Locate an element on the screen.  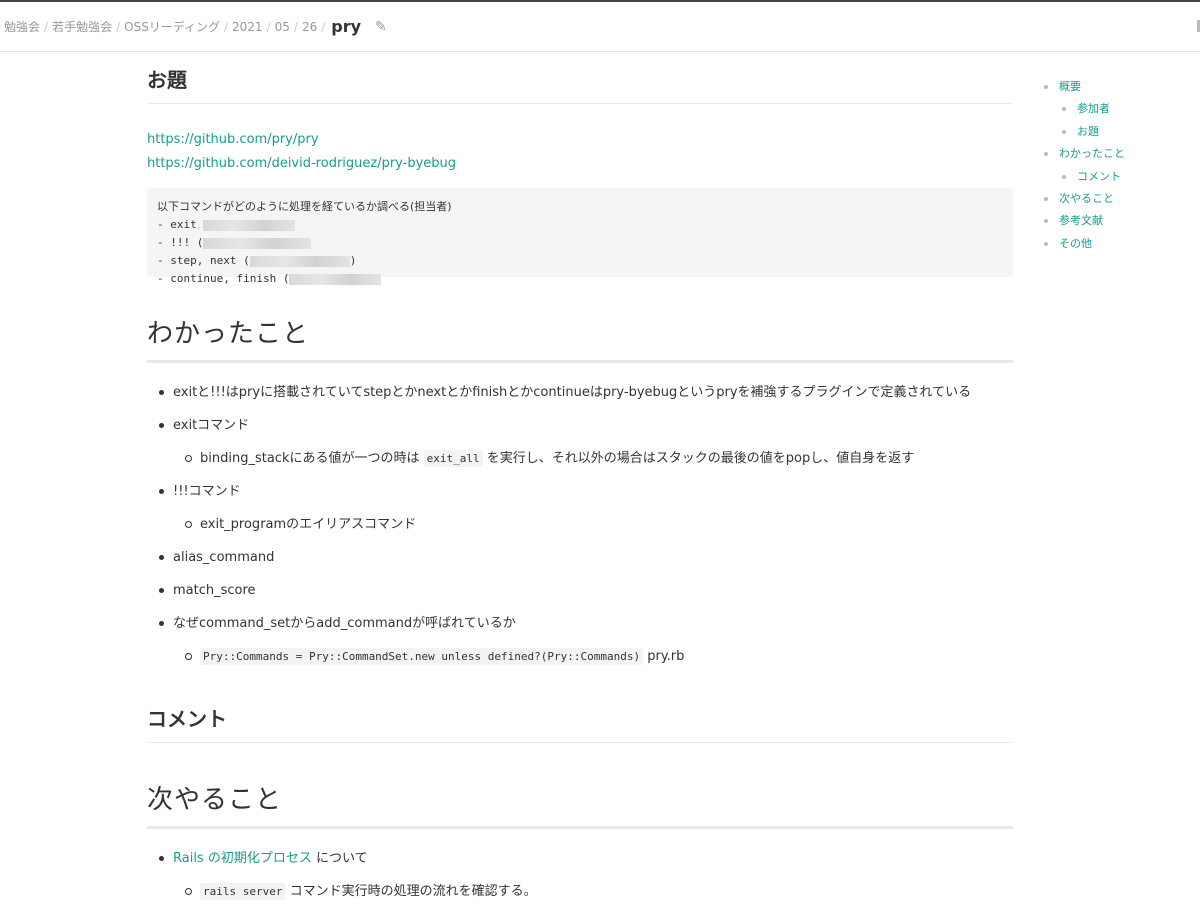
heading-next: 次やること is located at coordinates (580, 804).